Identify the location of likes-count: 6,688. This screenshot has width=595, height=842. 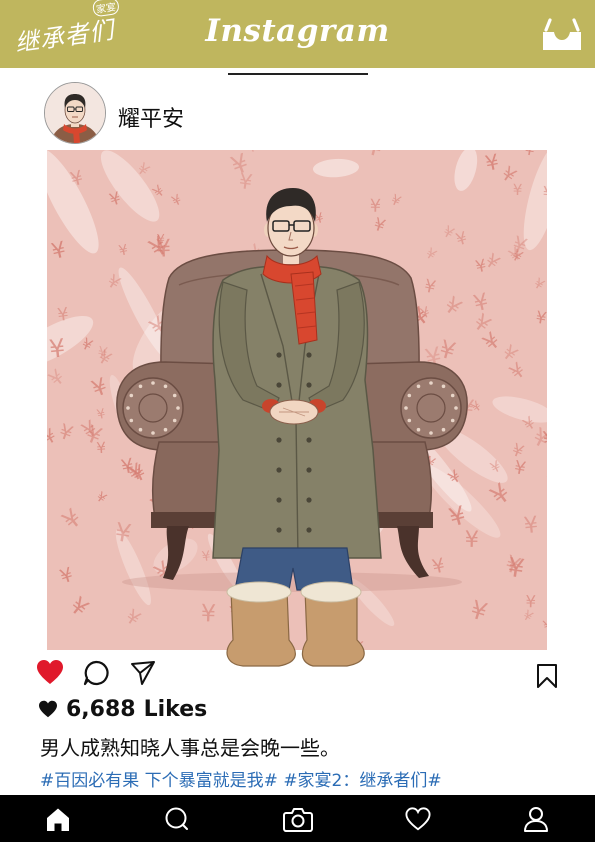
(101, 709).